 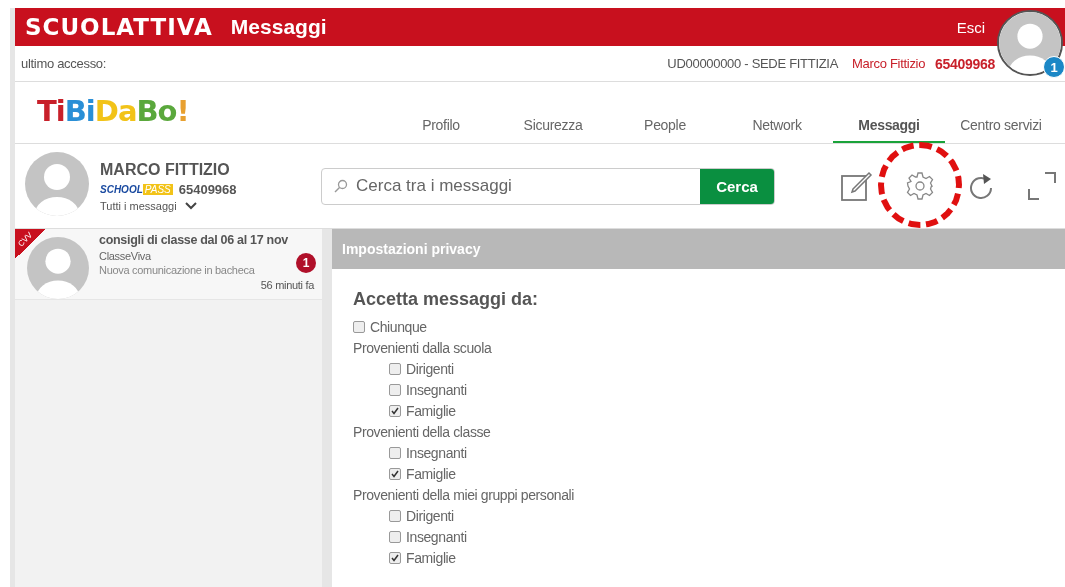 What do you see at coordinates (194, 240) in the screenshot?
I see `message-title: consigli di classe dal 06 al 17 nov` at bounding box center [194, 240].